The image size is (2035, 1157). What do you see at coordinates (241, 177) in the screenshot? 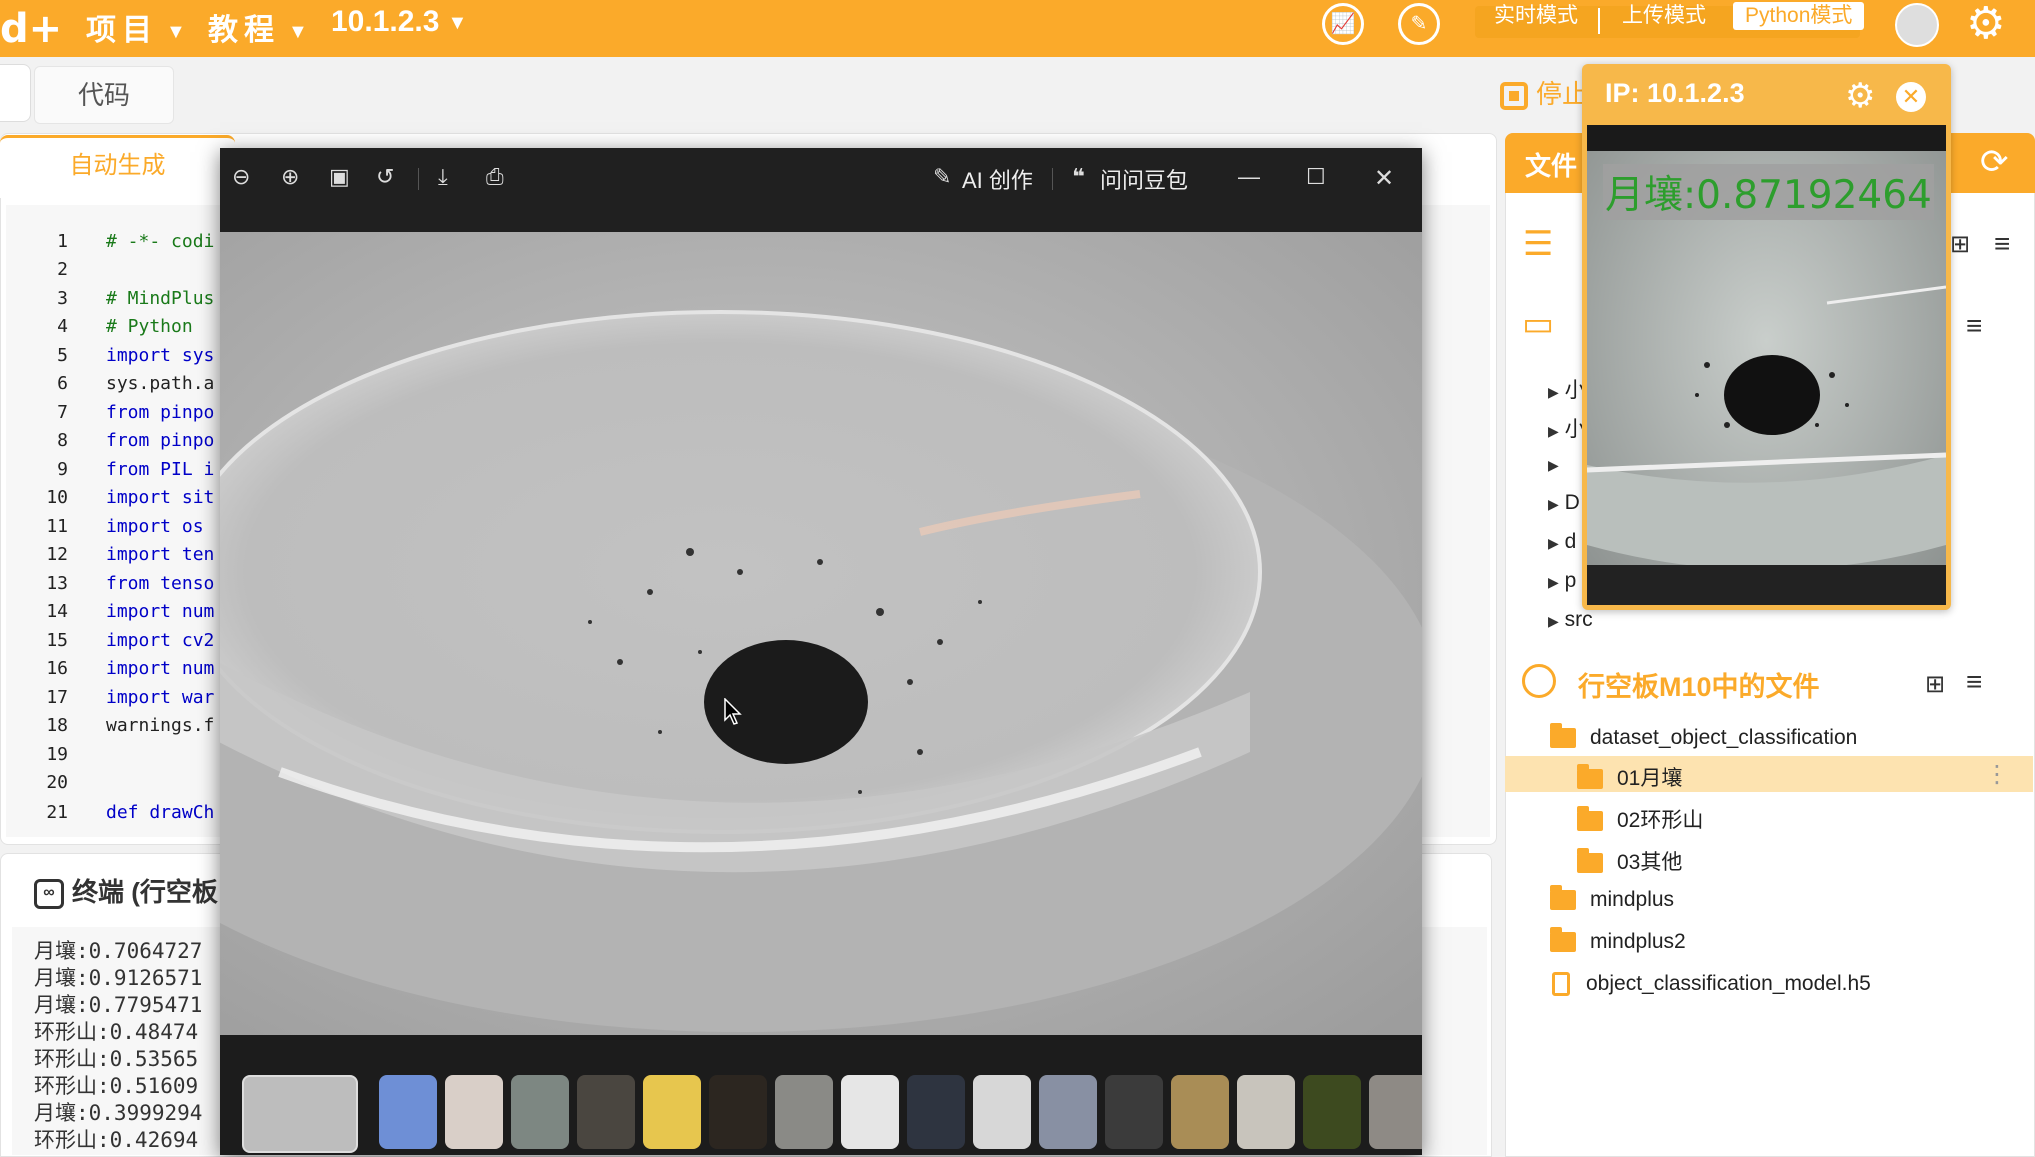
I see `zoom-out-icon: ⊖` at bounding box center [241, 177].